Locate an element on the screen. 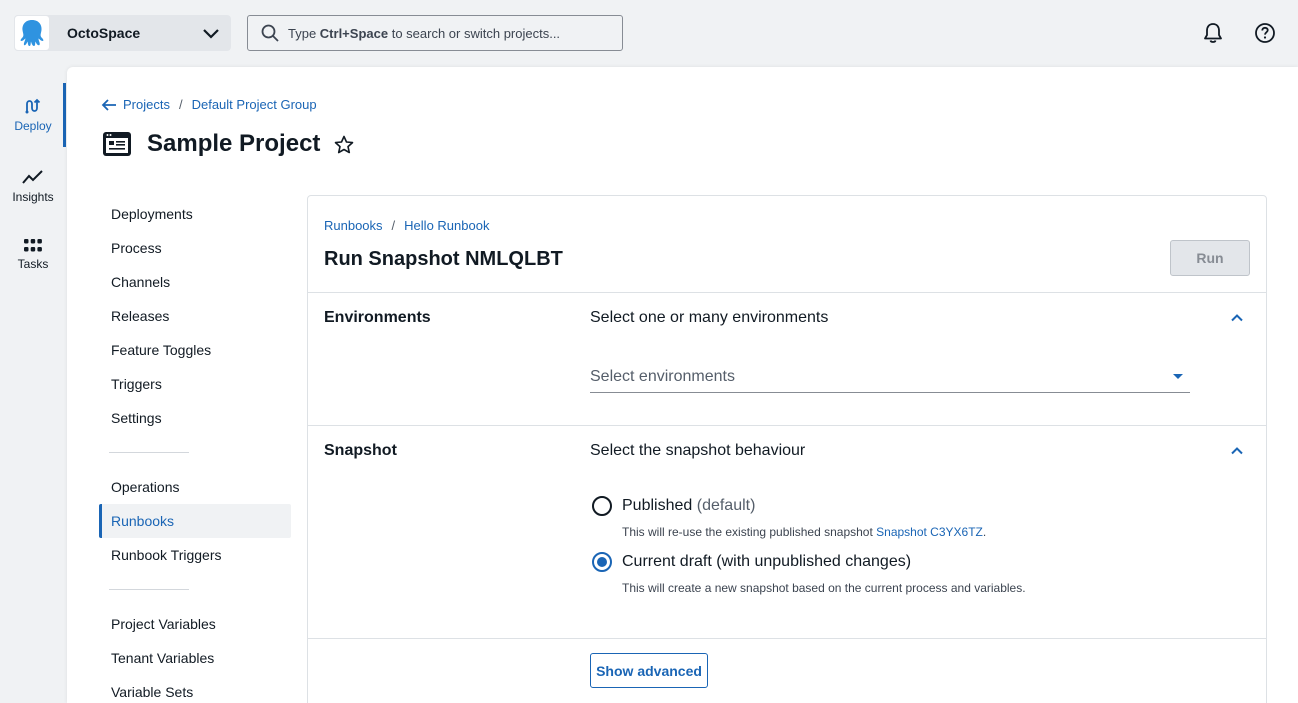  nav-item-runbooks: Runbooks is located at coordinates (195, 521).